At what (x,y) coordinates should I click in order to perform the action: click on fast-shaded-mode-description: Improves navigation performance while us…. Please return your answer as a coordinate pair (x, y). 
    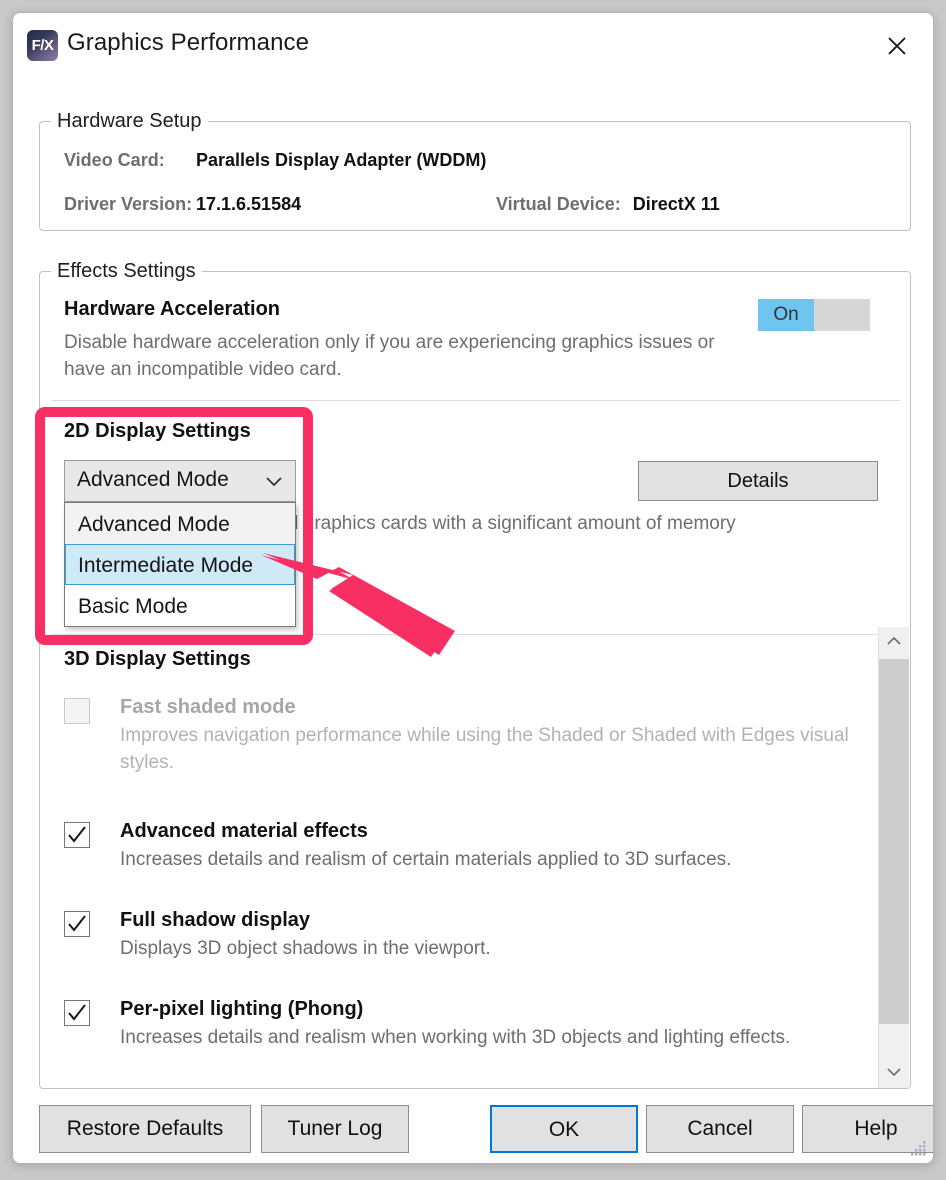
    Looking at the image, I should click on (484, 749).